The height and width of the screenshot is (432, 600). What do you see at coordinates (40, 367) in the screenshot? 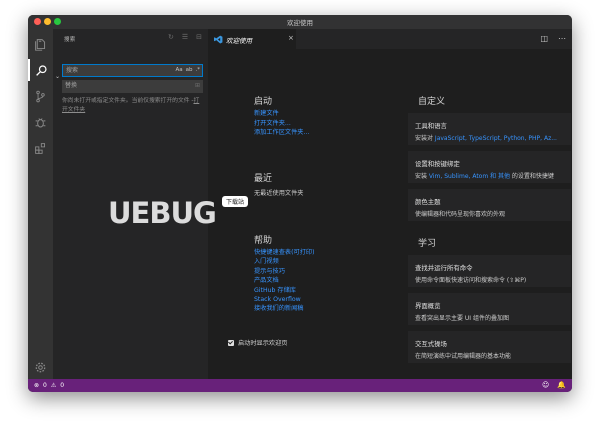
I see `gear-icon` at bounding box center [40, 367].